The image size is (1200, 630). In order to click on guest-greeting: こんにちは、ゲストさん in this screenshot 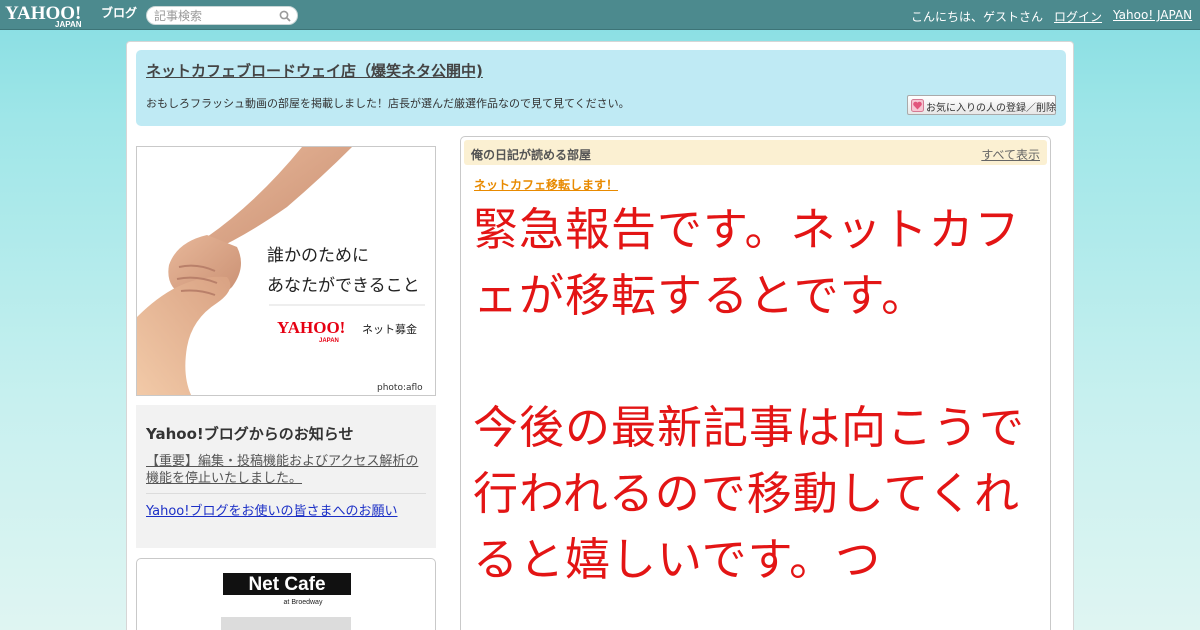, I will do `click(977, 17)`.